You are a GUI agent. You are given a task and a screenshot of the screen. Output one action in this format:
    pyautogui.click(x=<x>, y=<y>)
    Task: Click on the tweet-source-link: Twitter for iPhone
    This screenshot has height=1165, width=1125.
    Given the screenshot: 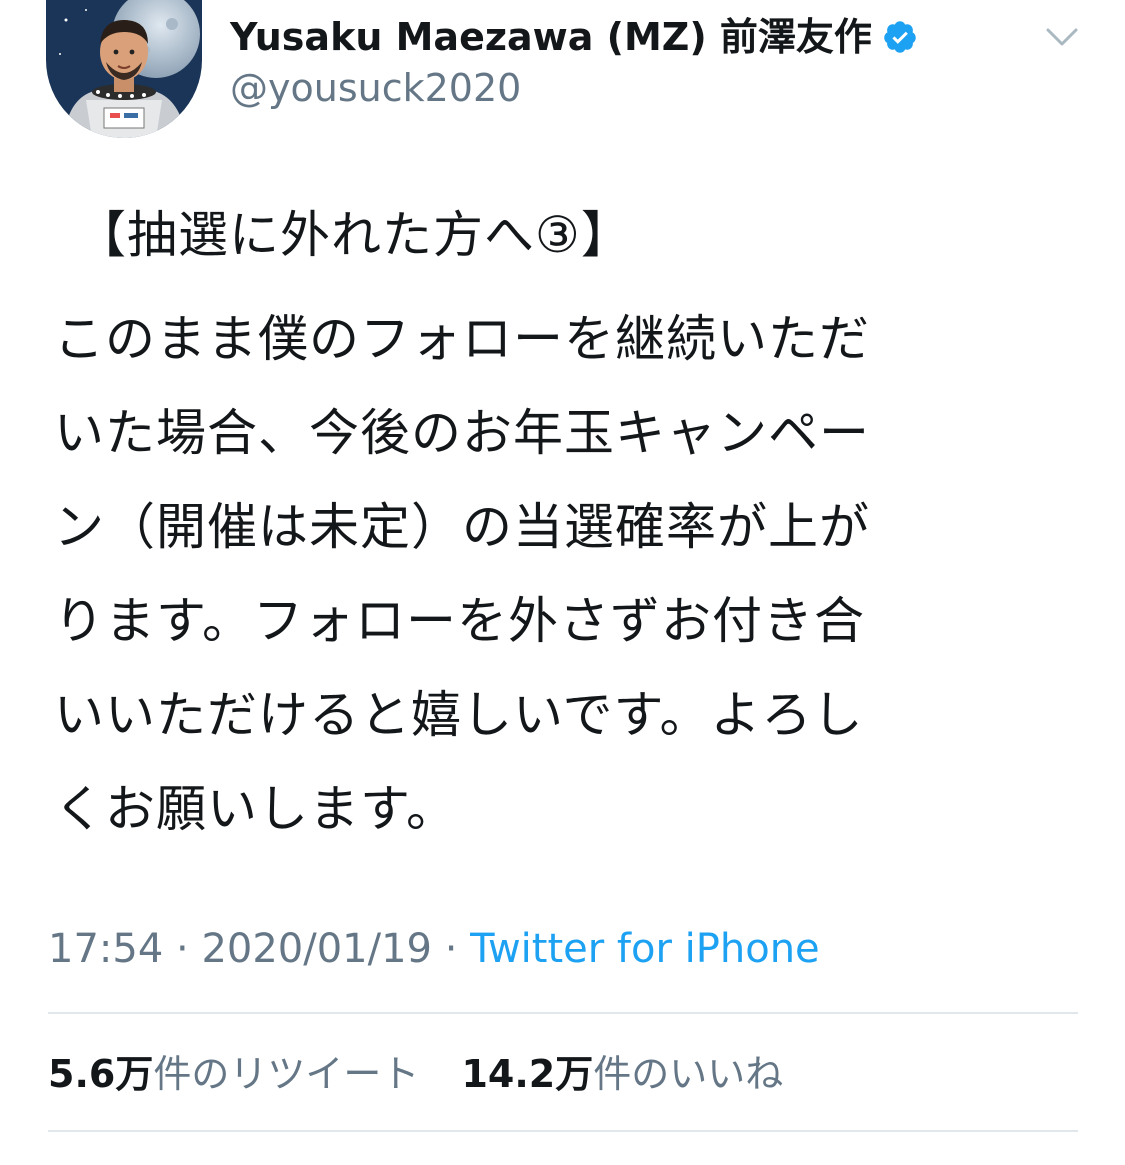 What is the action you would take?
    pyautogui.click(x=645, y=949)
    